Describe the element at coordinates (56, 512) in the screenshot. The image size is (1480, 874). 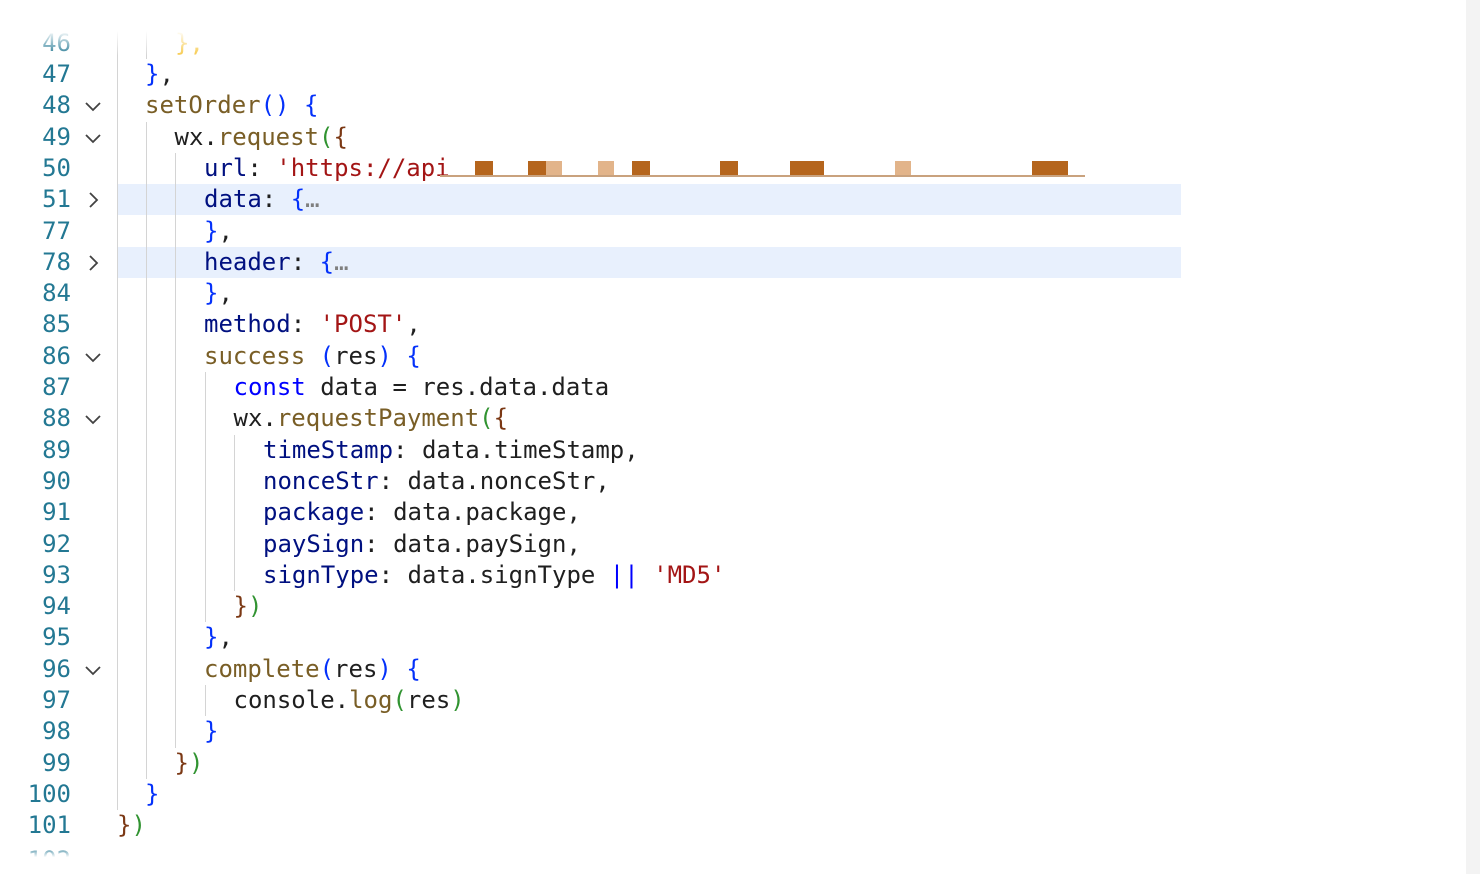
I see `line-number: 91` at that location.